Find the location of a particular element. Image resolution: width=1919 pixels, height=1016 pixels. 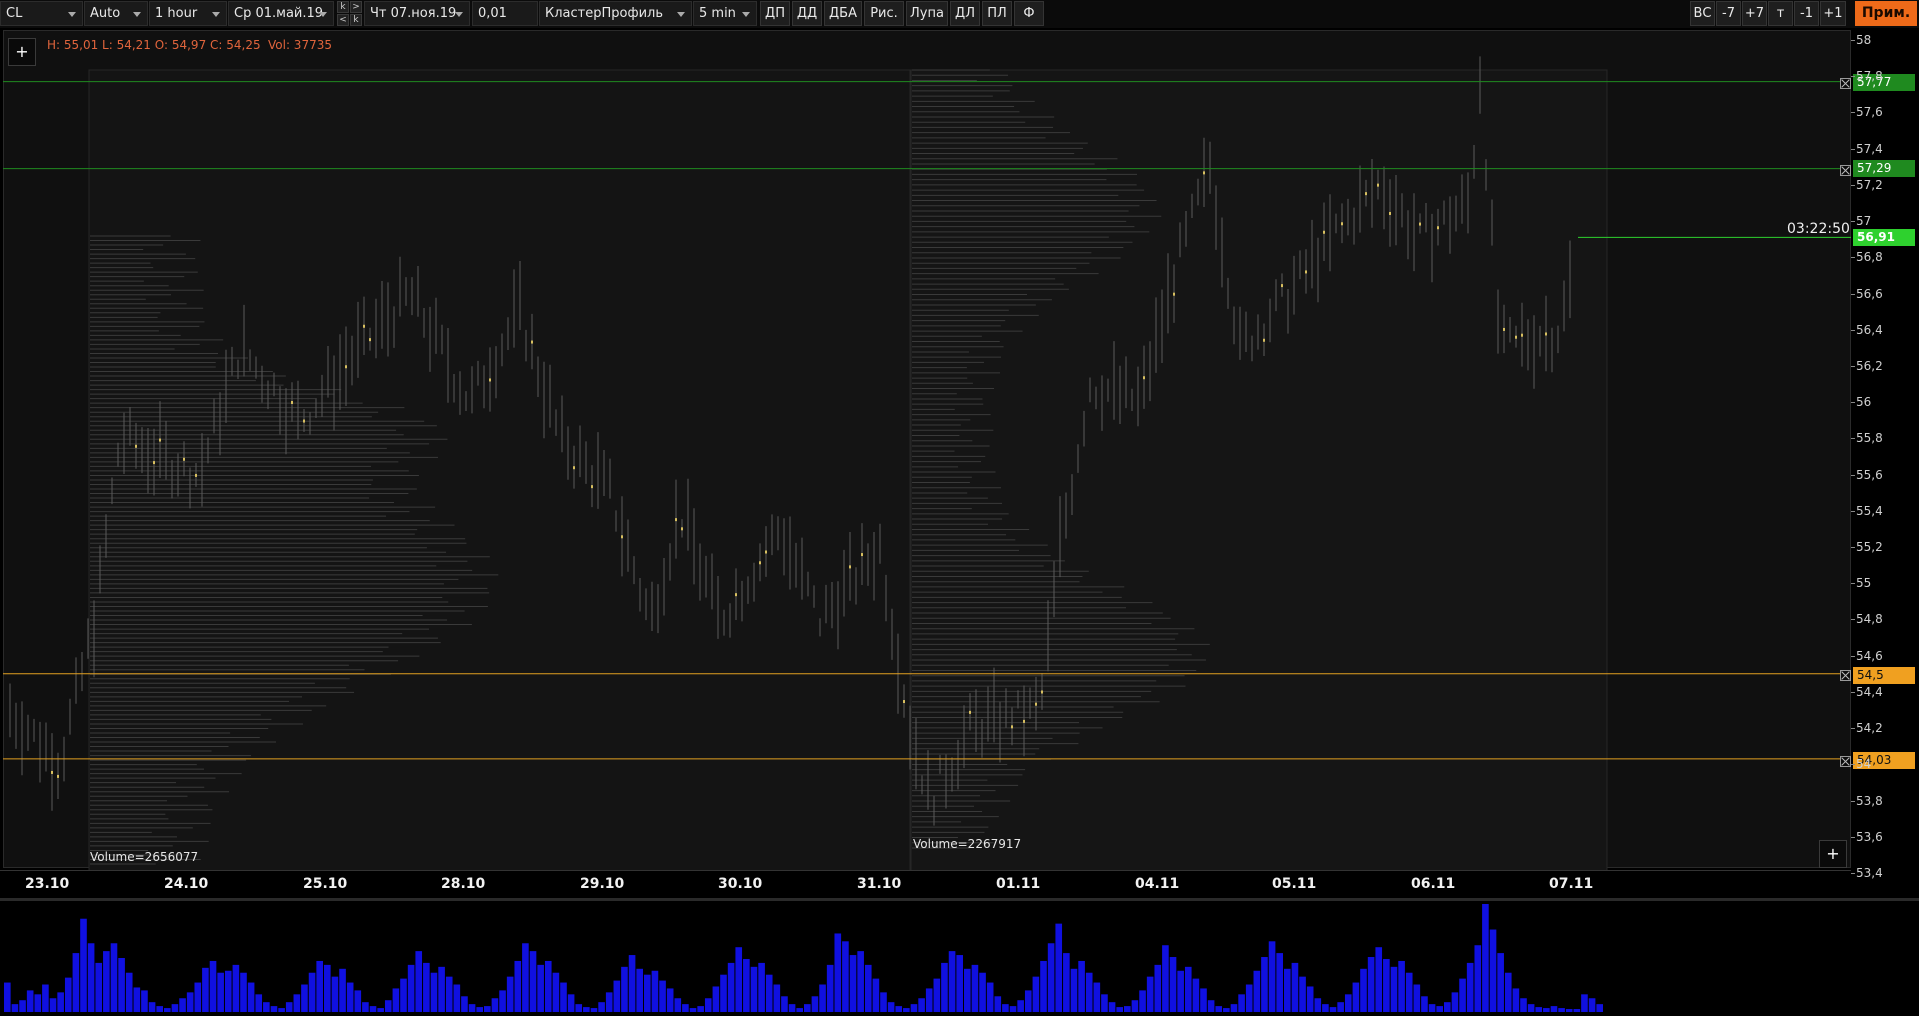

plus1-button: +1 is located at coordinates (1833, 13).